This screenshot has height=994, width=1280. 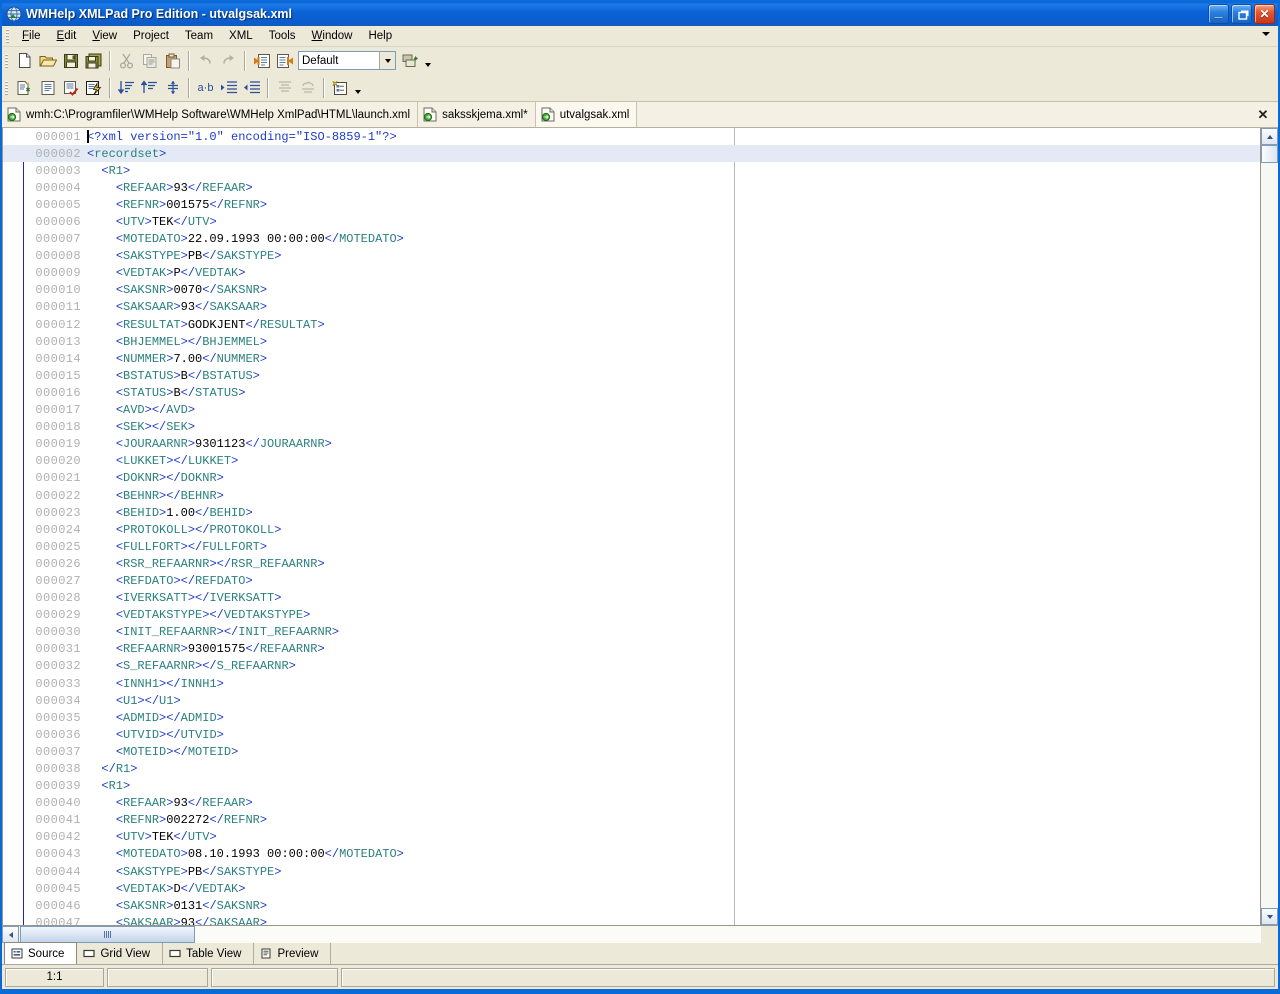 What do you see at coordinates (120, 953) in the screenshot?
I see `tab-grid-view: Grid View` at bounding box center [120, 953].